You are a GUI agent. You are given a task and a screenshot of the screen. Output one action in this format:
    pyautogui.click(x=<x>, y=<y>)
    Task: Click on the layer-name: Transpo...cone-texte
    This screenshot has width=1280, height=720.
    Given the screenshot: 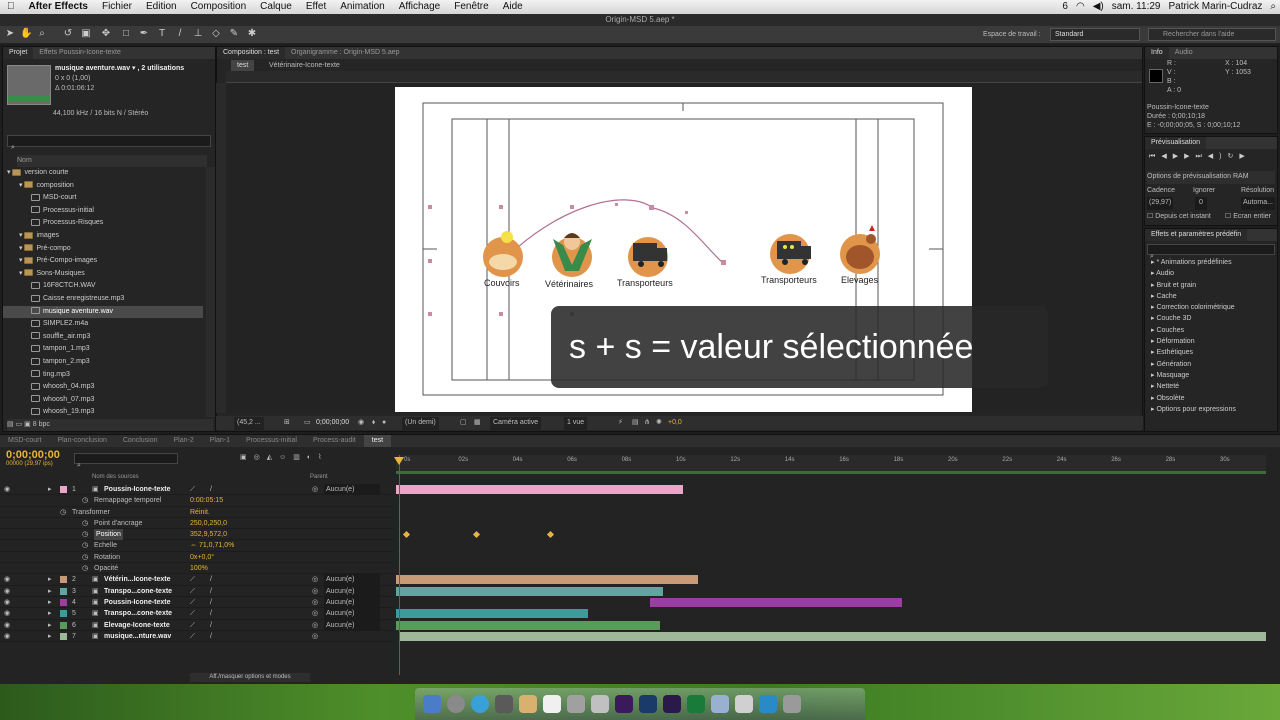 What is the action you would take?
    pyautogui.click(x=138, y=613)
    